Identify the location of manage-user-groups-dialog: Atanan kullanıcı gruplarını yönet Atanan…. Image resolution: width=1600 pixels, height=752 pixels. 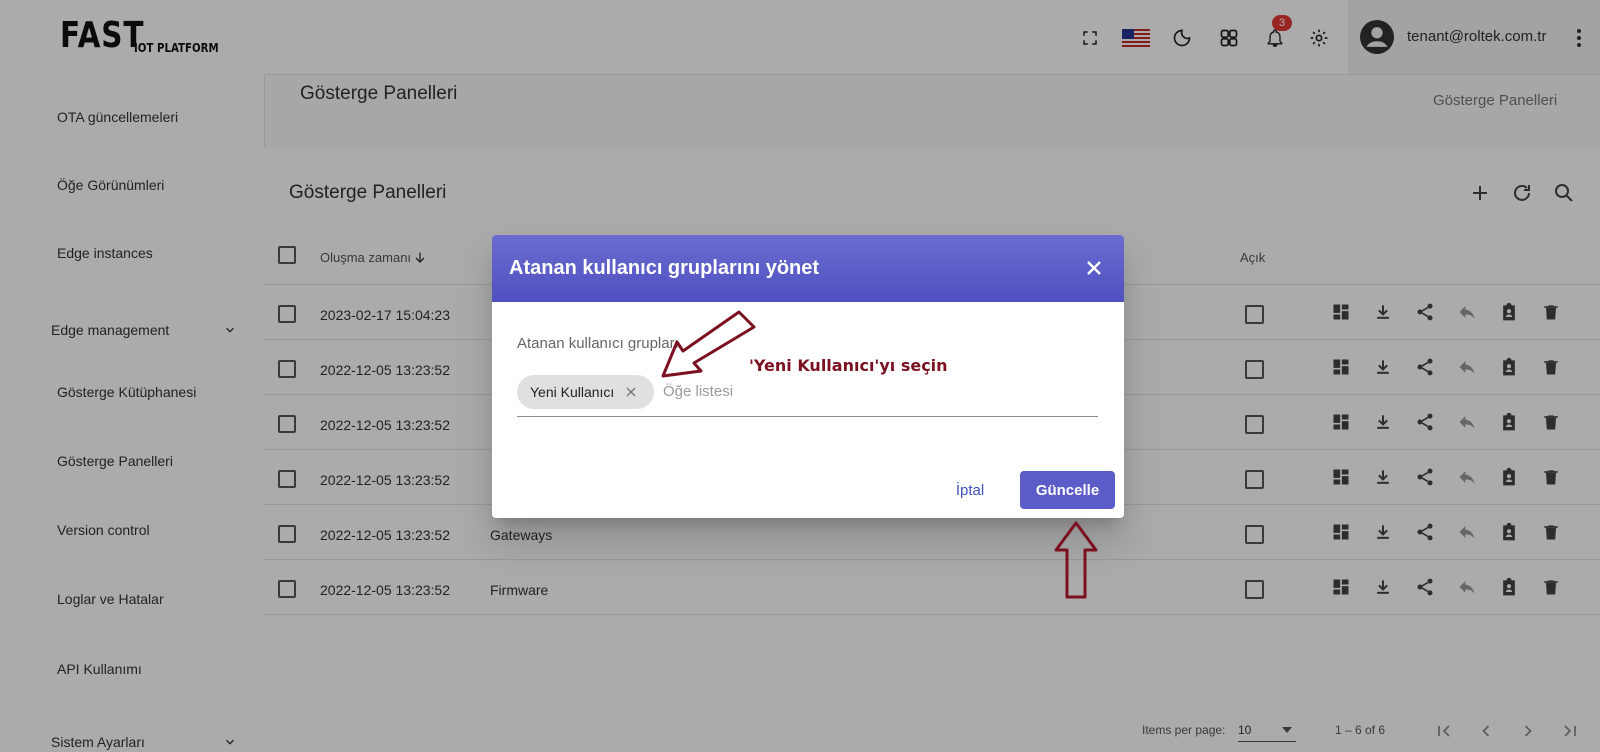
(808, 376).